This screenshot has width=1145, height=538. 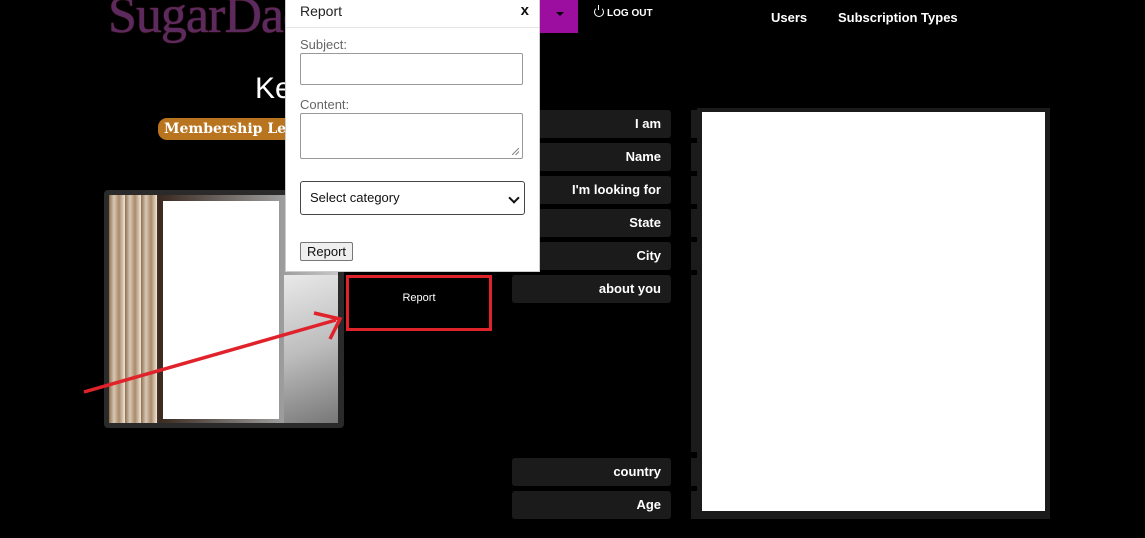 What do you see at coordinates (412, 198) in the screenshot?
I see `category-select: Select category` at bounding box center [412, 198].